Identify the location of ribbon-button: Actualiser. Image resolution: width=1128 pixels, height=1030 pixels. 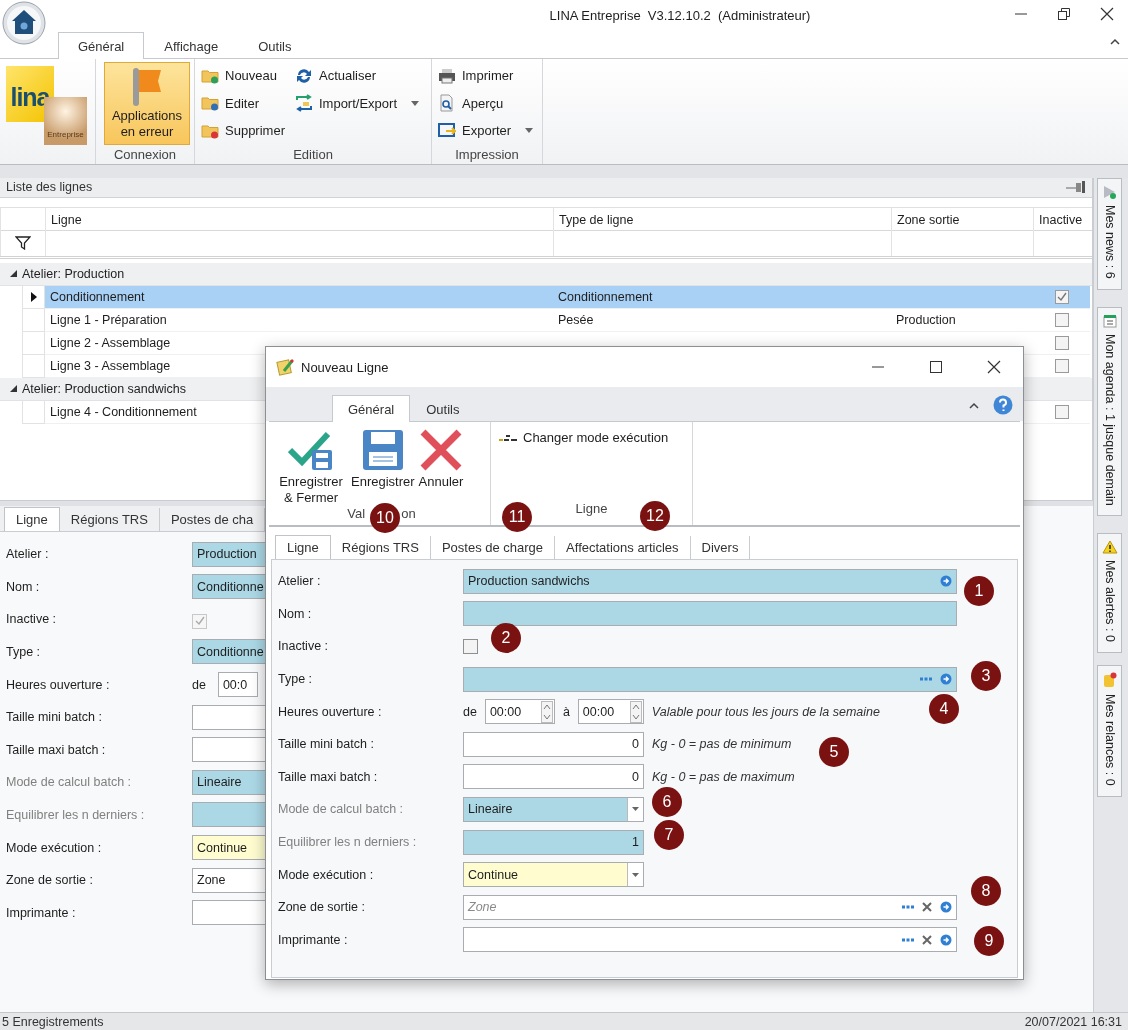
(356, 76).